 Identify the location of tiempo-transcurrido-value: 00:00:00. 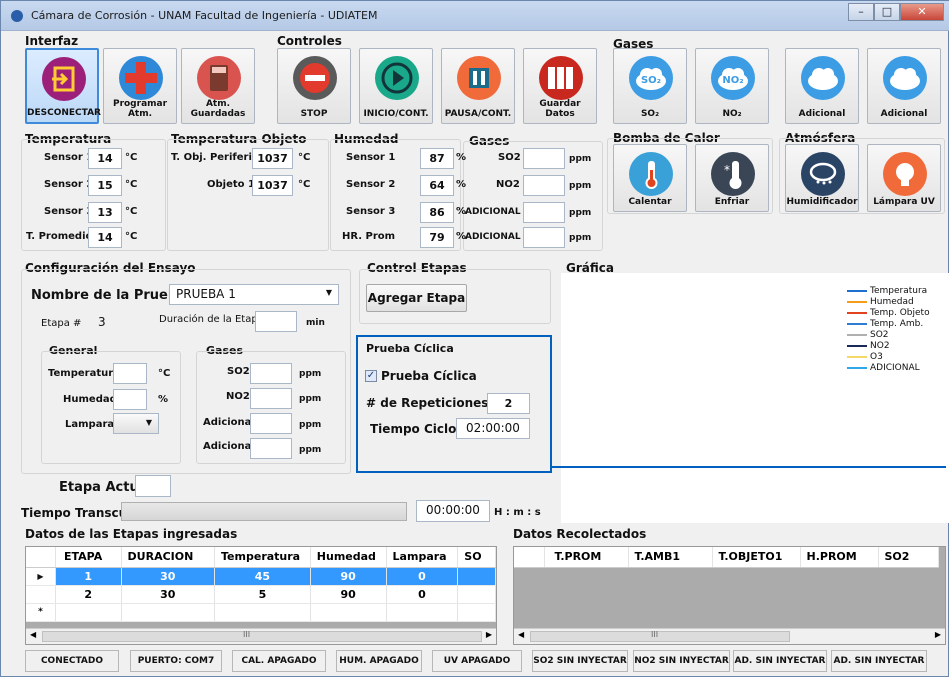
(453, 511).